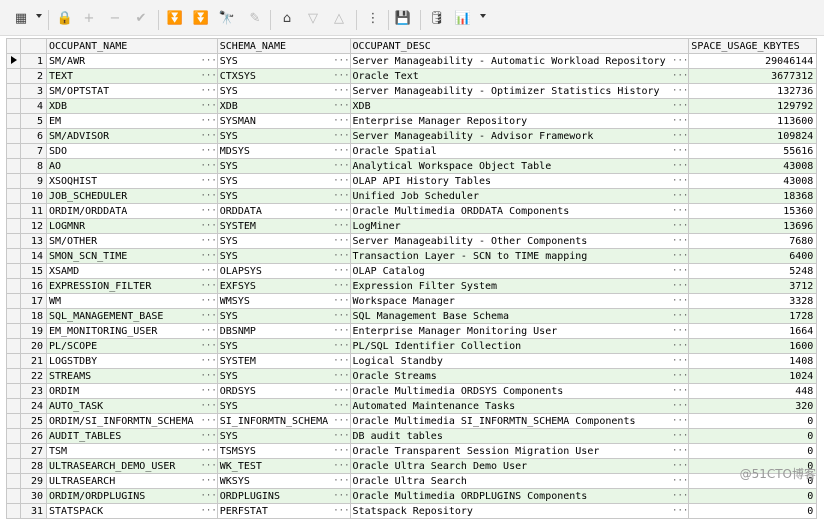 This screenshot has height=519, width=824. What do you see at coordinates (275, 121) in the screenshot?
I see `cell-schema-name: SYSMAN` at bounding box center [275, 121].